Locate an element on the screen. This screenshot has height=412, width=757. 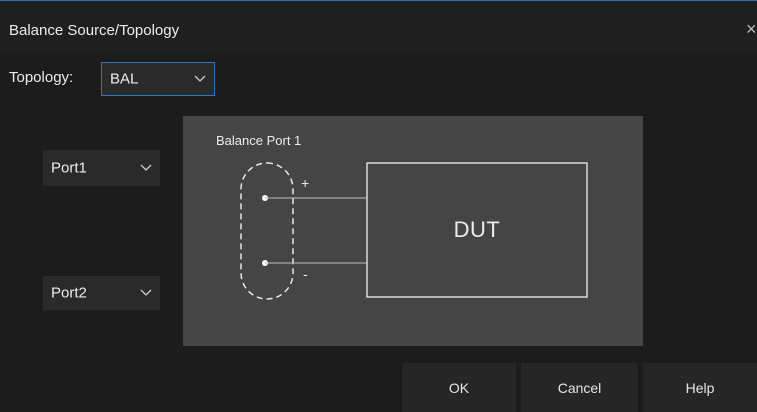
close-icon: × is located at coordinates (751, 29).